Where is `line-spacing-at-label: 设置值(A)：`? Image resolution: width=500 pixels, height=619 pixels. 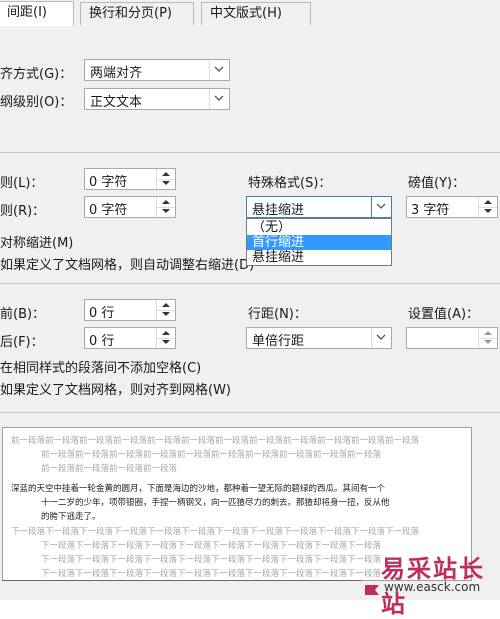
line-spacing-at-label: 设置值(A)： is located at coordinates (444, 314).